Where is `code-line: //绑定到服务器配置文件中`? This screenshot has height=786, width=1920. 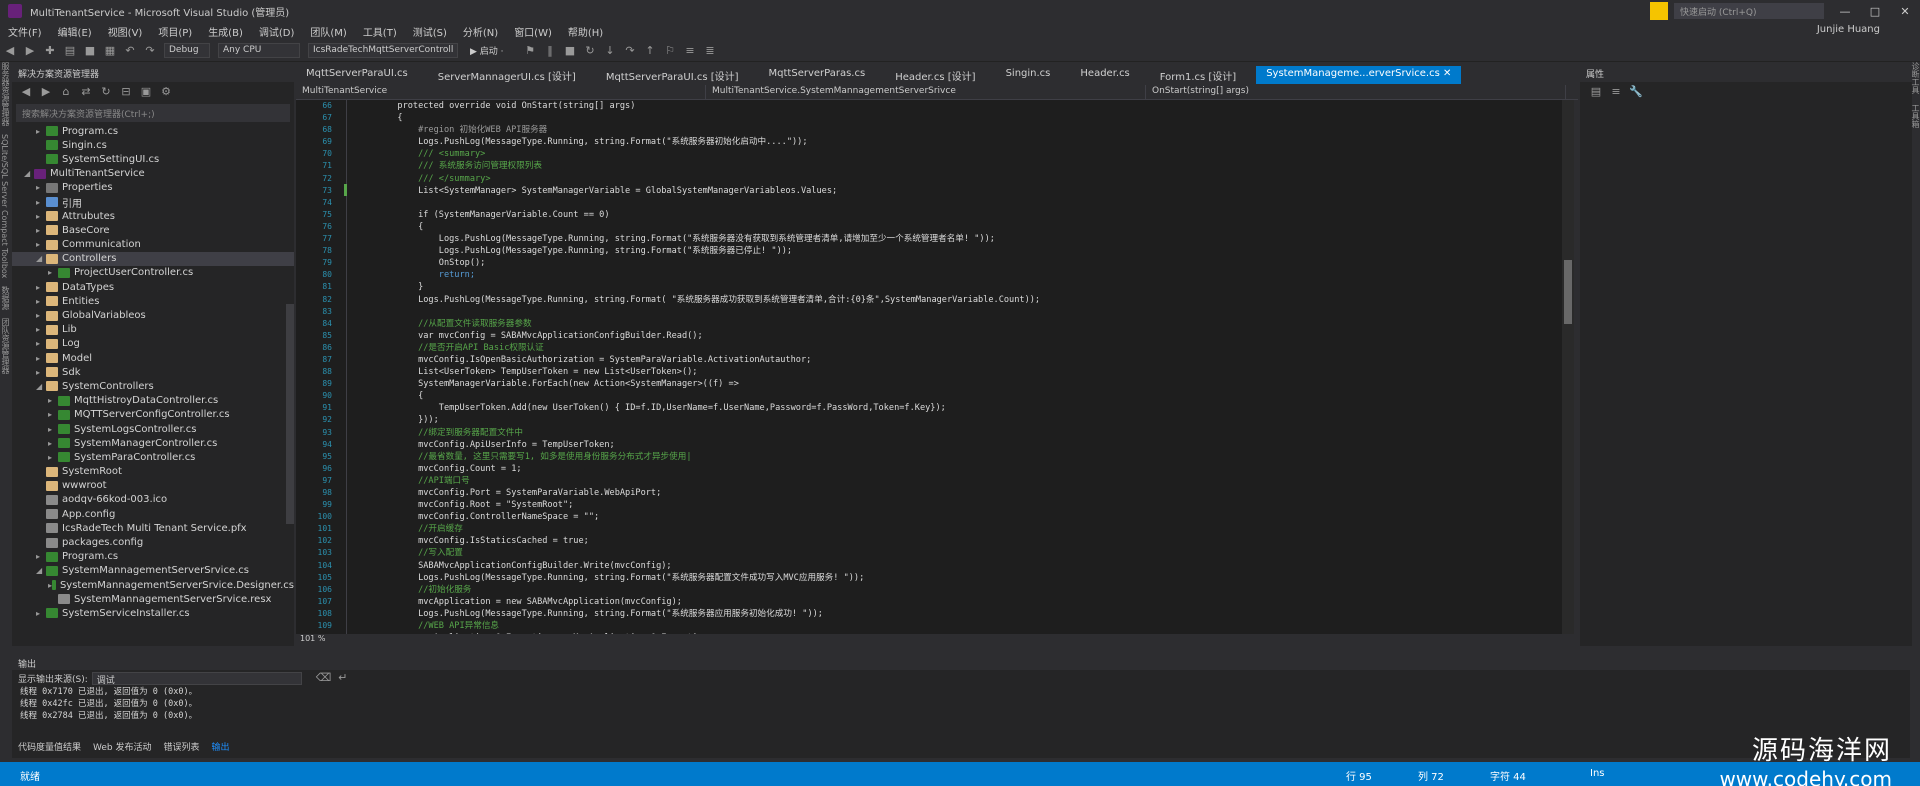
code-line: //绑定到服务器配置文件中 is located at coordinates (951, 433).